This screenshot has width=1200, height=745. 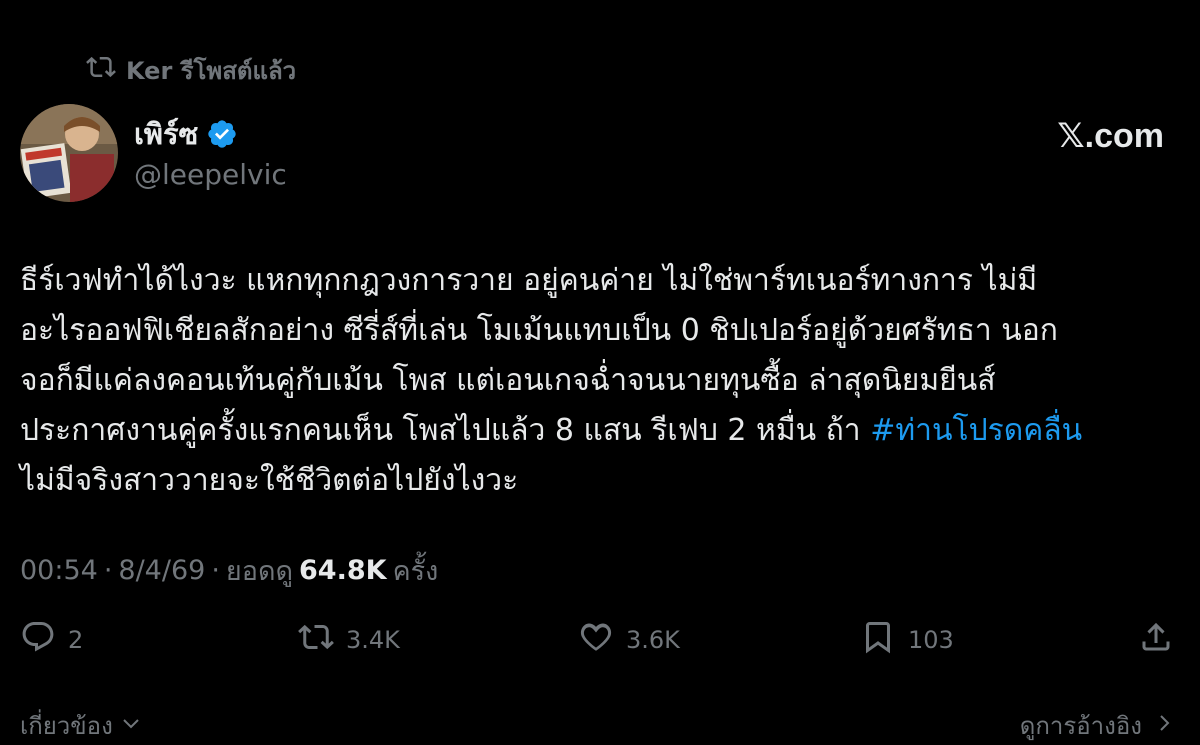 What do you see at coordinates (373, 640) in the screenshot?
I see `repost-count: 3.4K` at bounding box center [373, 640].